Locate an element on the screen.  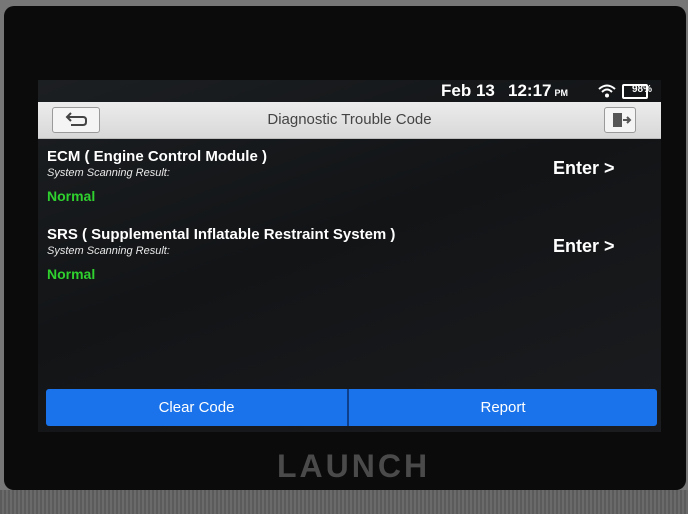
exit-door-icon is located at coordinates (622, 120).